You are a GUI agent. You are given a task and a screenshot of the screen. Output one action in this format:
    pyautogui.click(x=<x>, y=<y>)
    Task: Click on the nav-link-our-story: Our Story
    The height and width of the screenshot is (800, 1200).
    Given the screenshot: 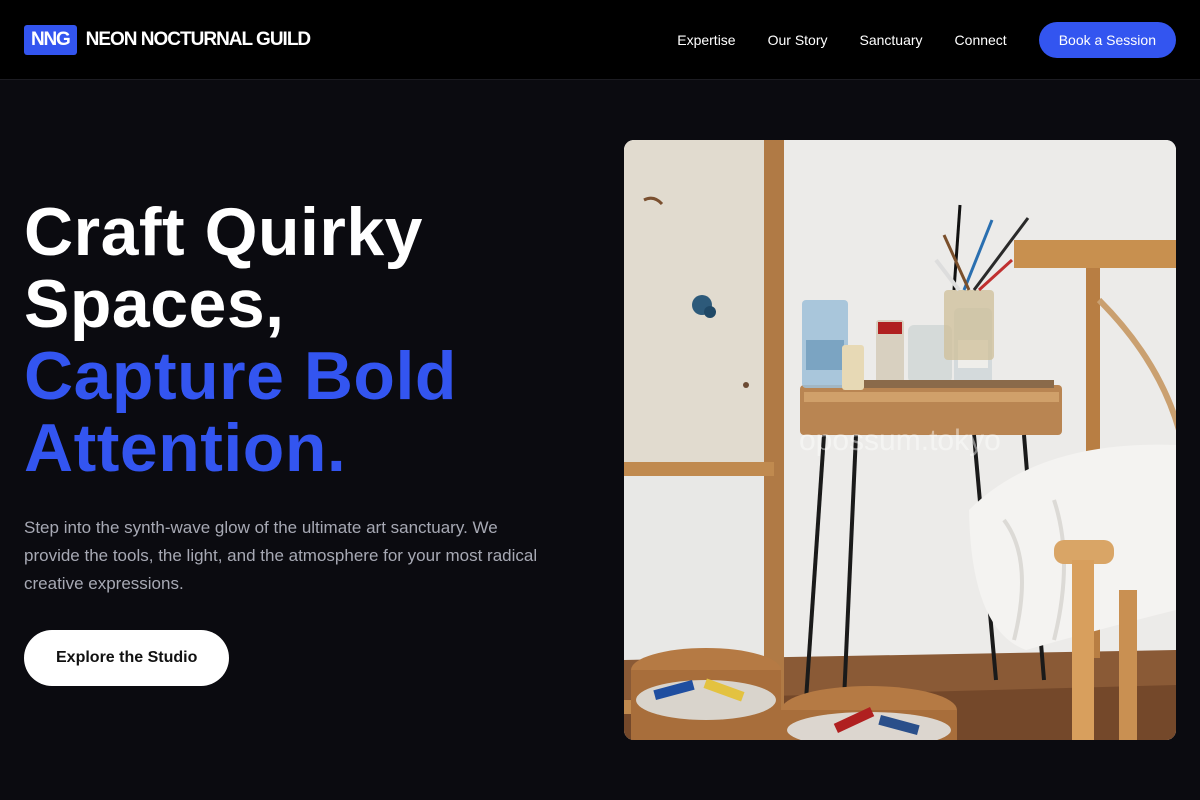 What is the action you would take?
    pyautogui.click(x=798, y=40)
    